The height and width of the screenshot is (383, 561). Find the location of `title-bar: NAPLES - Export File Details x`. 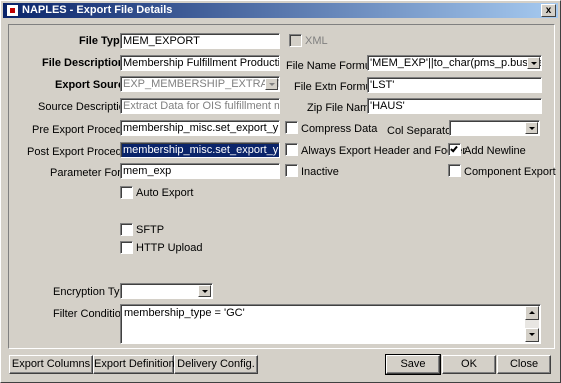

title-bar: NAPLES - Export File Details x is located at coordinates (280, 10).